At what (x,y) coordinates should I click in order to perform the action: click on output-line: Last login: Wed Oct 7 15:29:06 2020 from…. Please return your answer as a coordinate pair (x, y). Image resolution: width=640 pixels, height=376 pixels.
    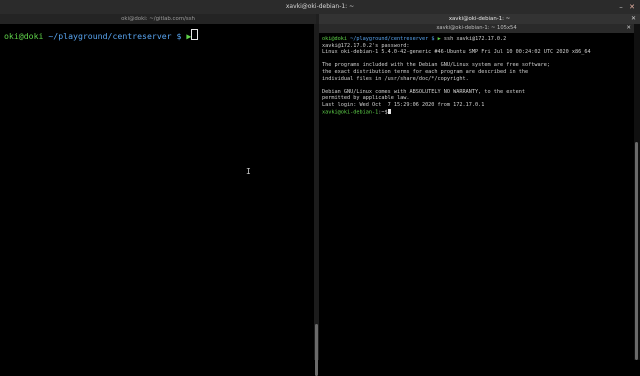
    Looking at the image, I should click on (403, 104).